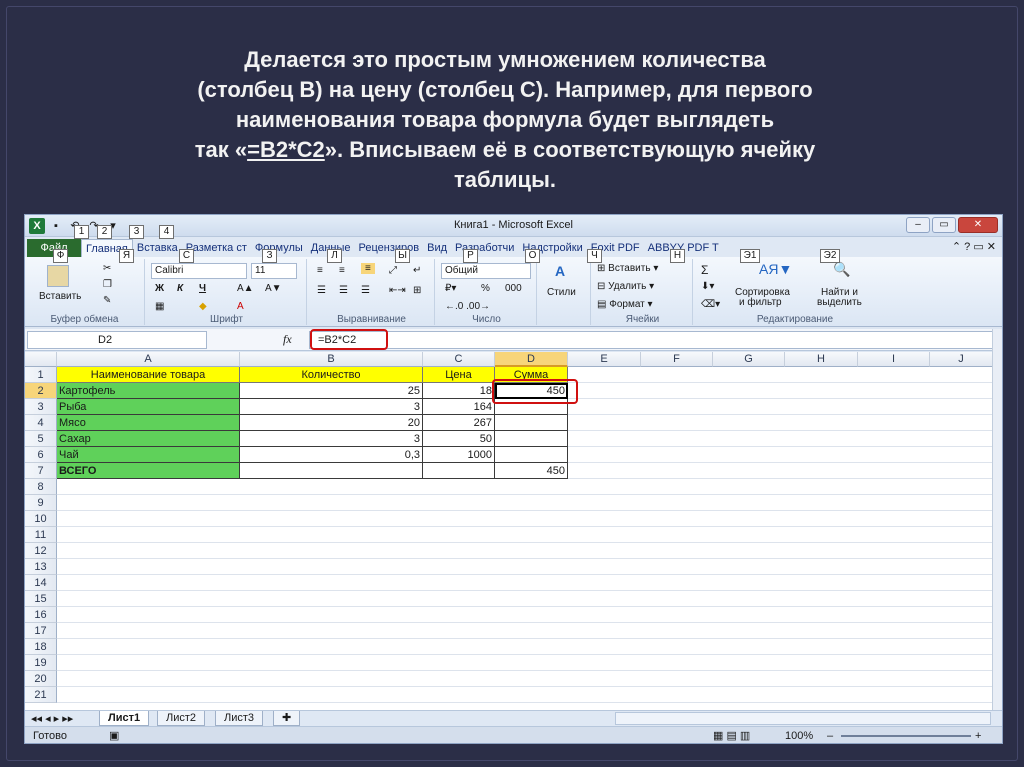  I want to click on table-header-cell: Наименование товара, so click(148, 375).